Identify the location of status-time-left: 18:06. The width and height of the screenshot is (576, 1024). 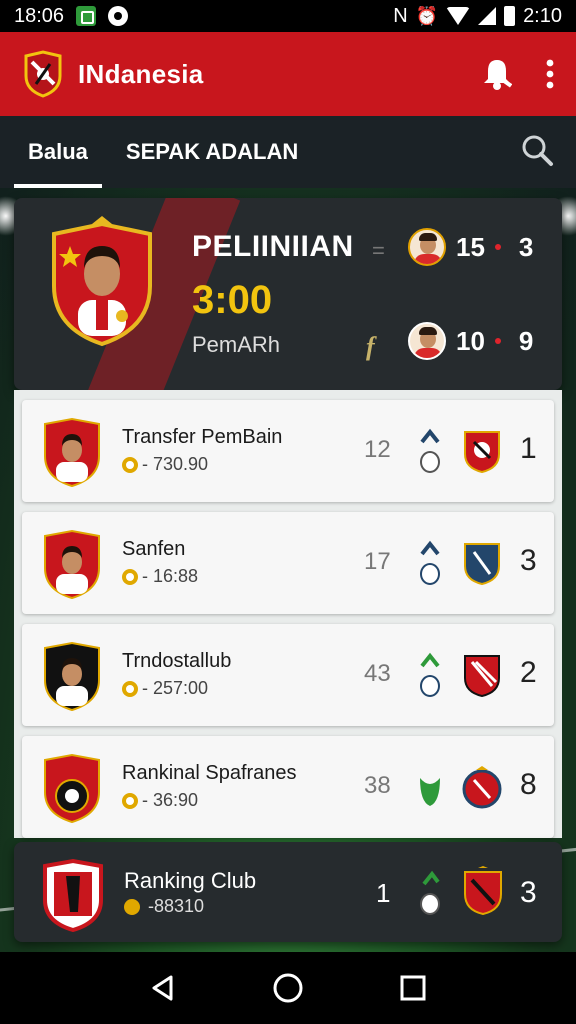
(39, 15).